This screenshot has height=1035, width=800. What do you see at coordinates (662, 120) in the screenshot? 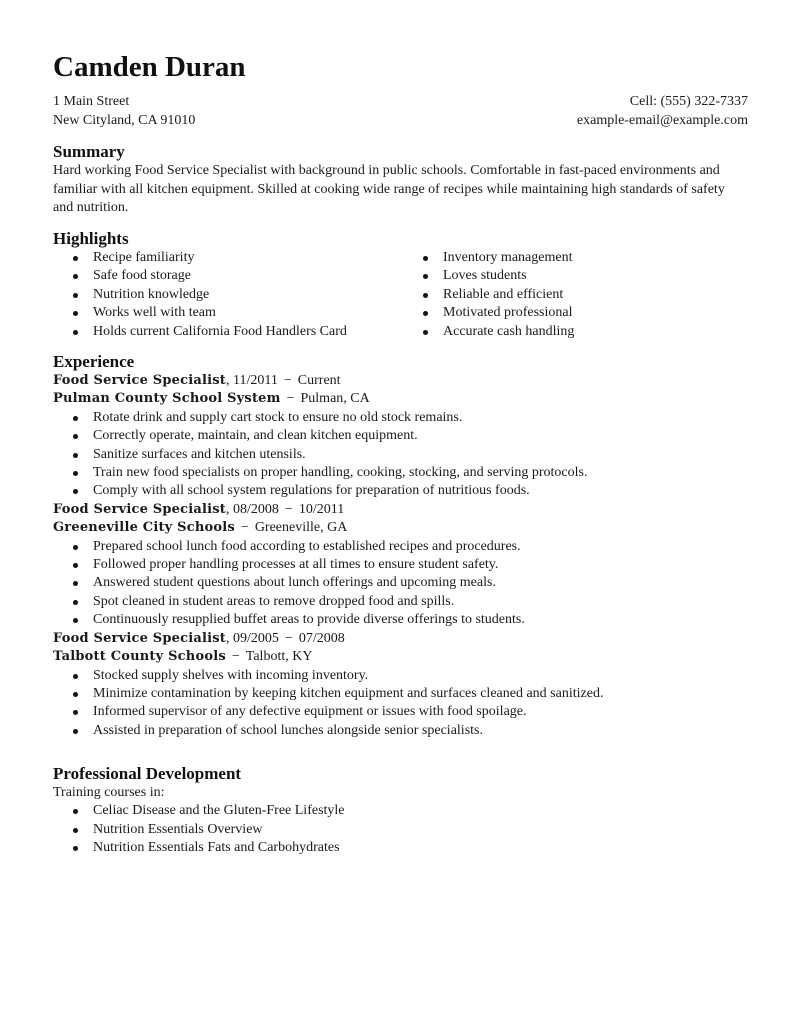
I see `email-address: example-email@example.com` at bounding box center [662, 120].